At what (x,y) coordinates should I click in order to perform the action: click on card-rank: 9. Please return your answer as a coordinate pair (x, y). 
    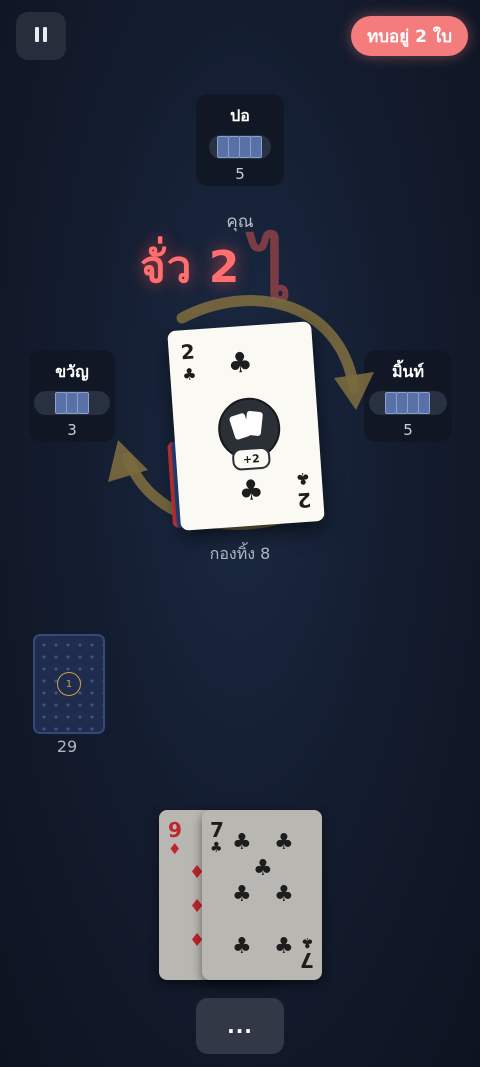
    Looking at the image, I should click on (175, 830).